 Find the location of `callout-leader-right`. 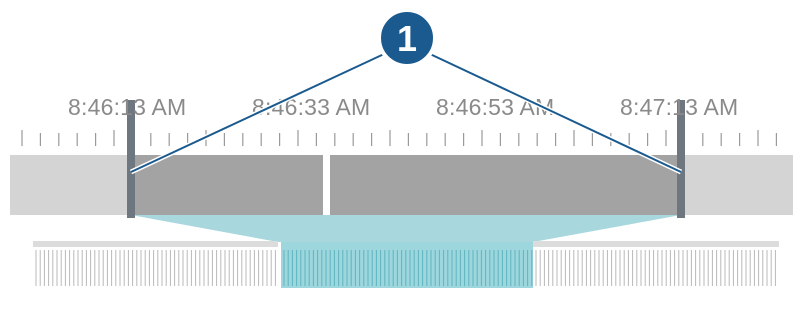

callout-leader-right is located at coordinates (555, 113).